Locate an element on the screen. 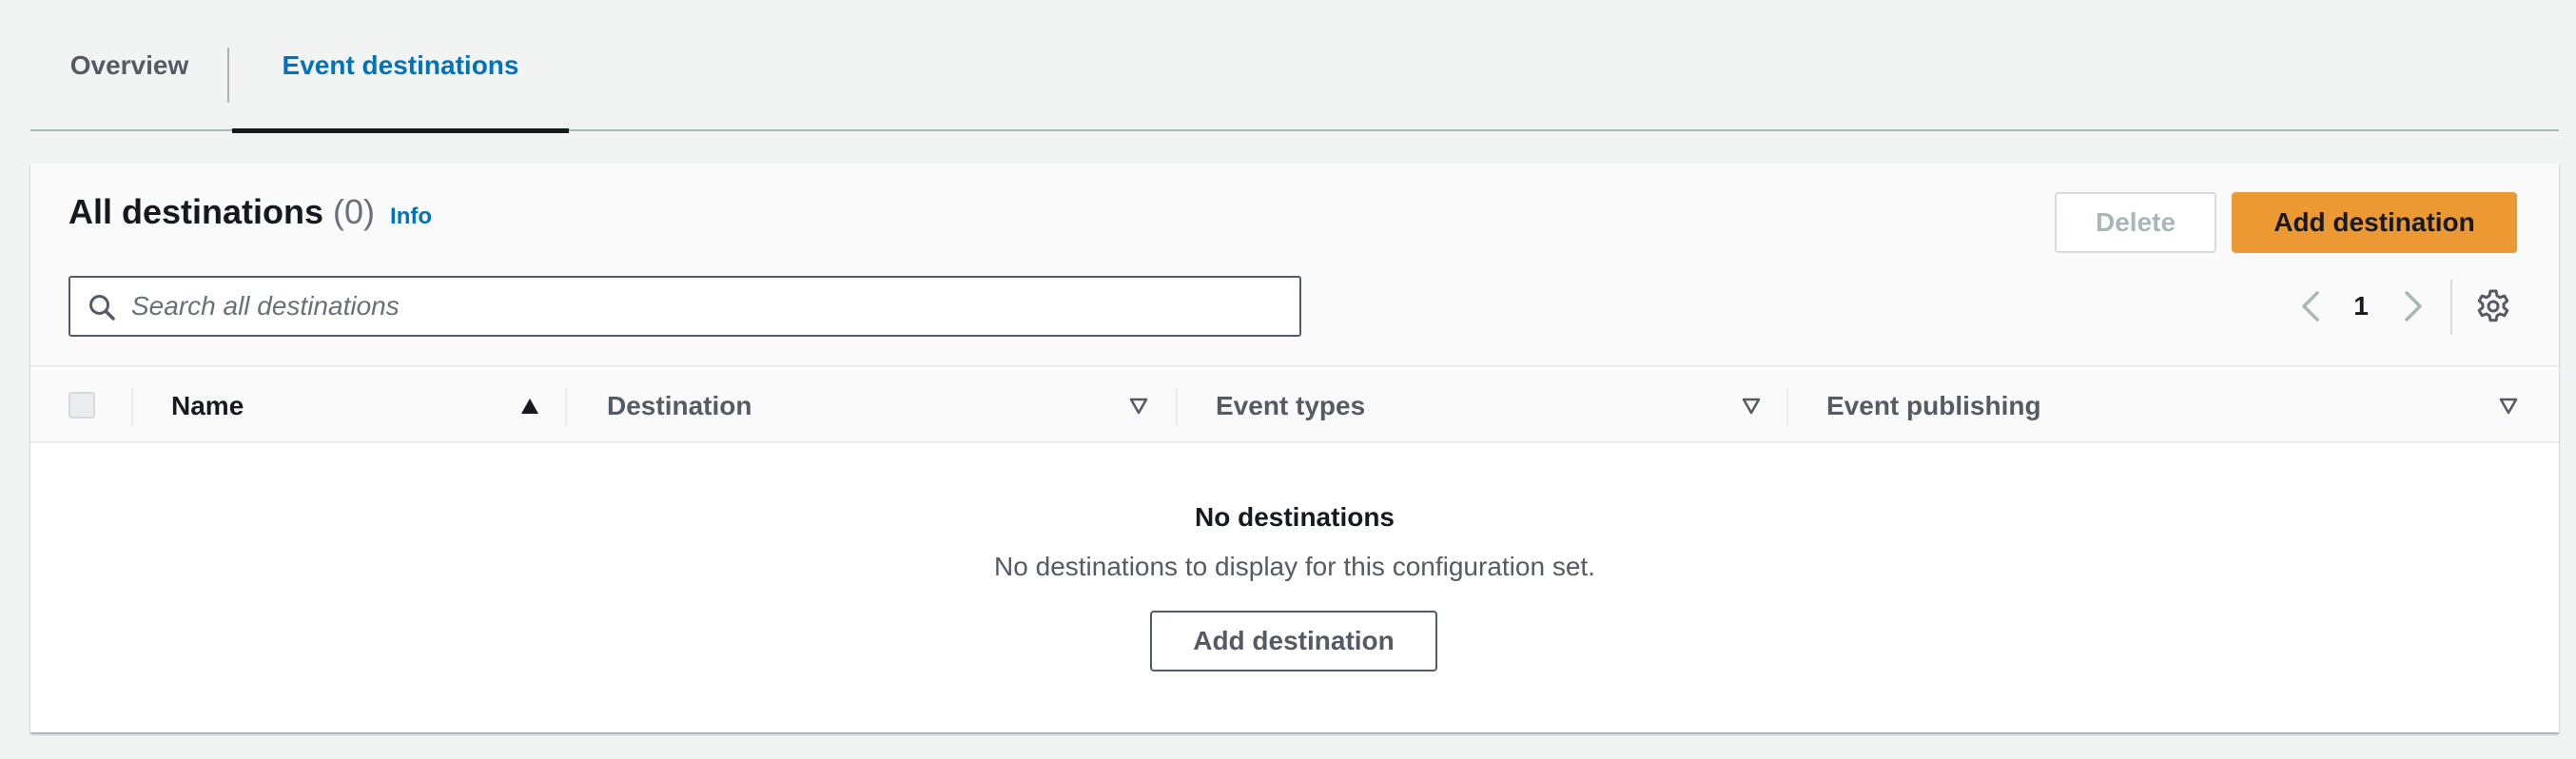 This screenshot has height=759, width=2576. column-header-name: Name is located at coordinates (207, 406).